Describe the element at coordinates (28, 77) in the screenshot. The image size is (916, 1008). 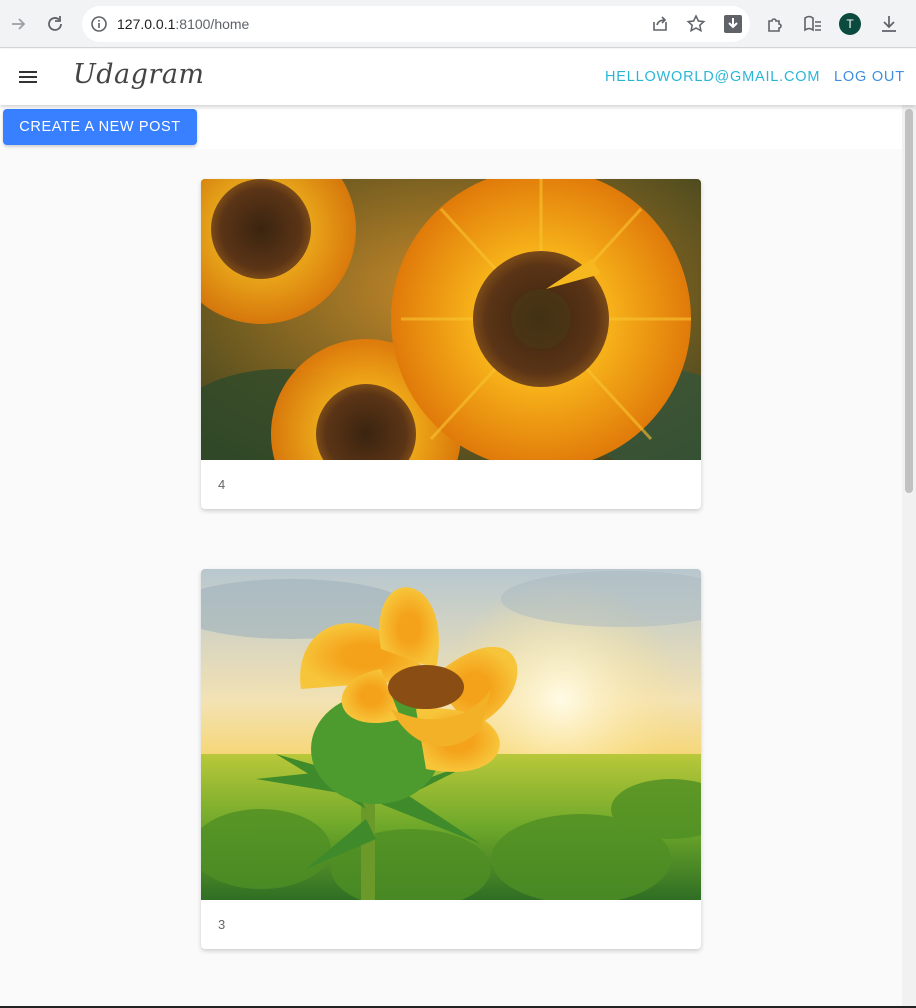
I see `menu-icon` at that location.